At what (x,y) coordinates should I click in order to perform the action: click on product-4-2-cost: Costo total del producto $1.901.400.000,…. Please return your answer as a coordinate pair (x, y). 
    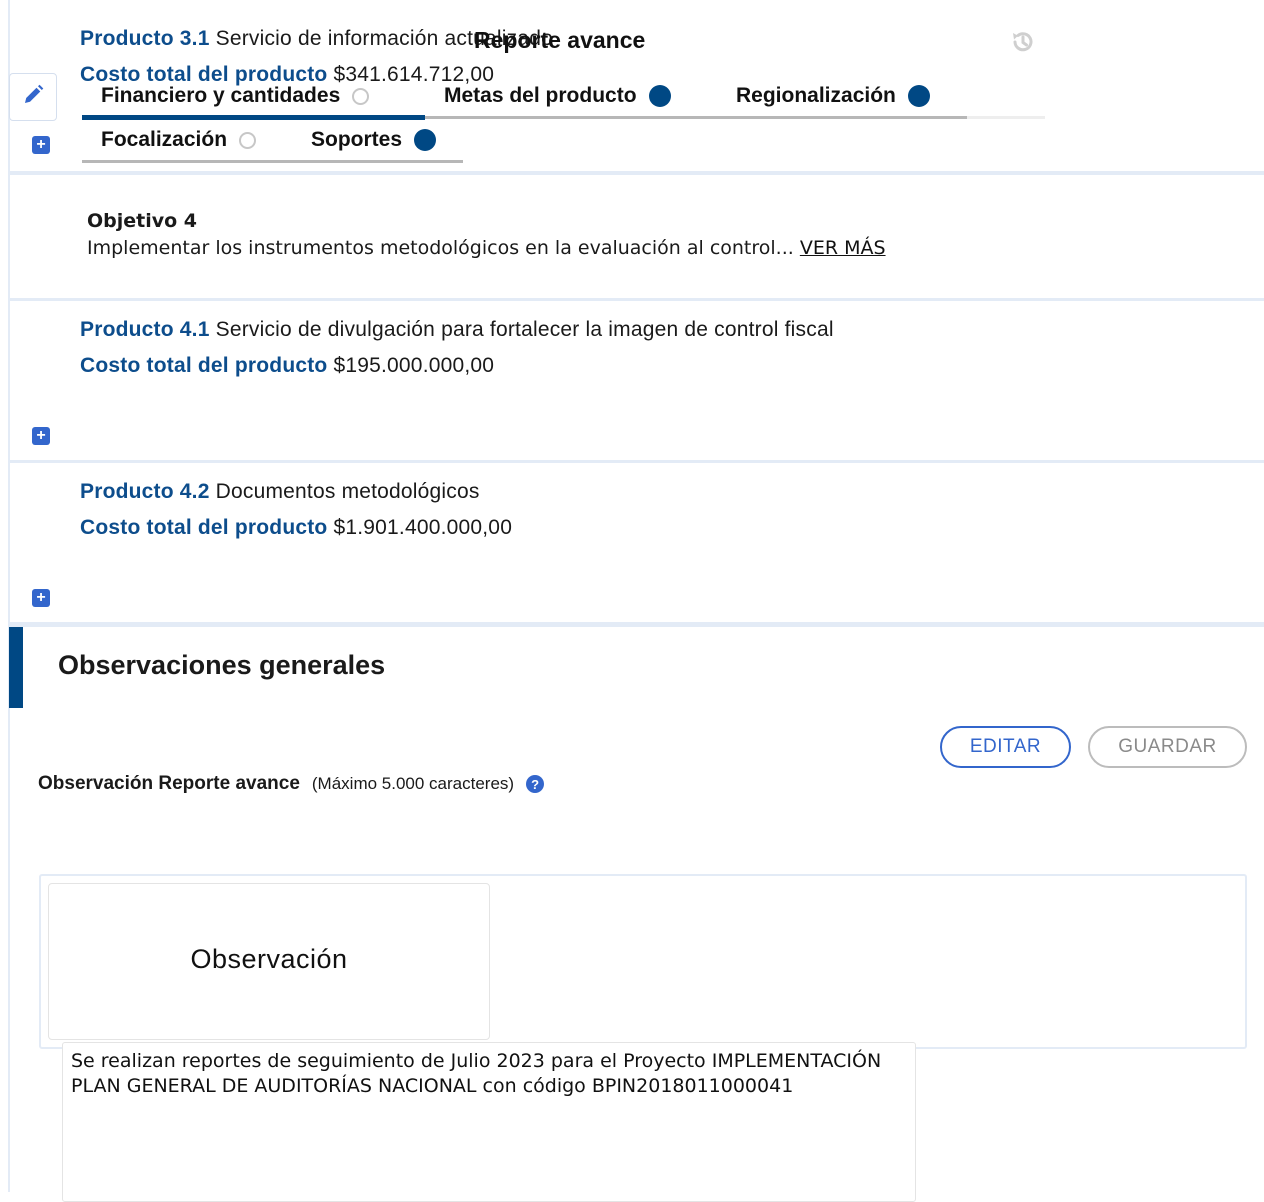
    Looking at the image, I should click on (296, 528).